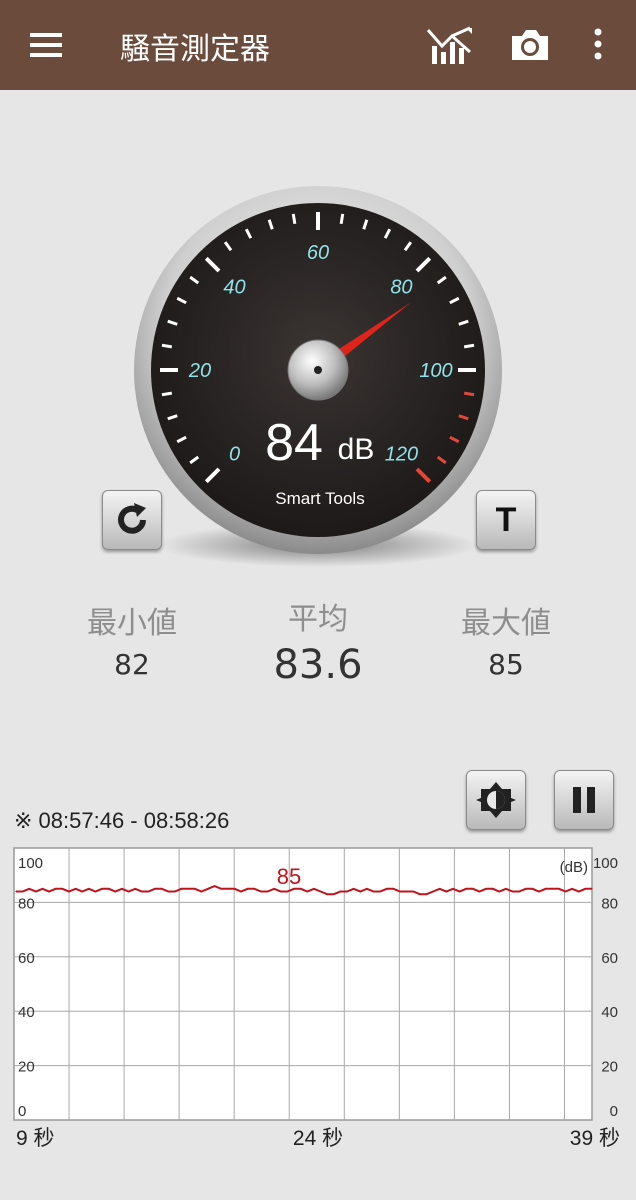  I want to click on reset-button, so click(132, 520).